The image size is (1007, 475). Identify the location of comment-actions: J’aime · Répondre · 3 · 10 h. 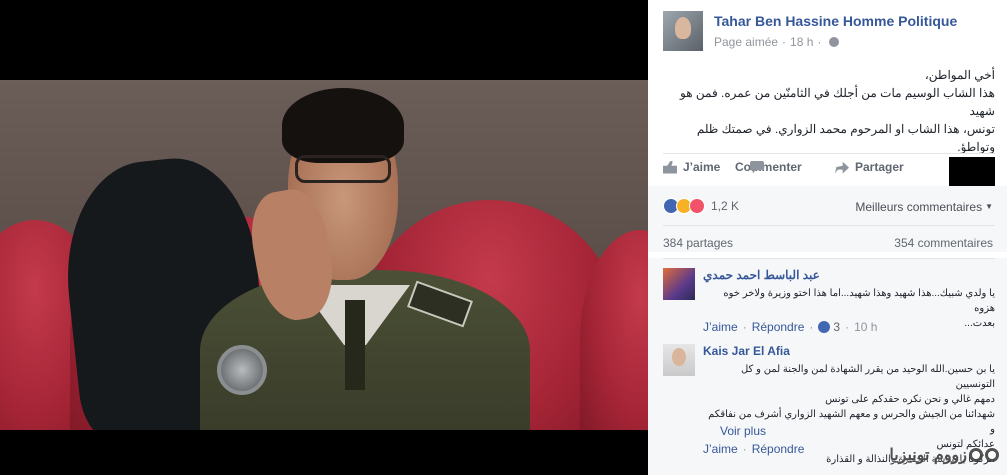
(790, 327).